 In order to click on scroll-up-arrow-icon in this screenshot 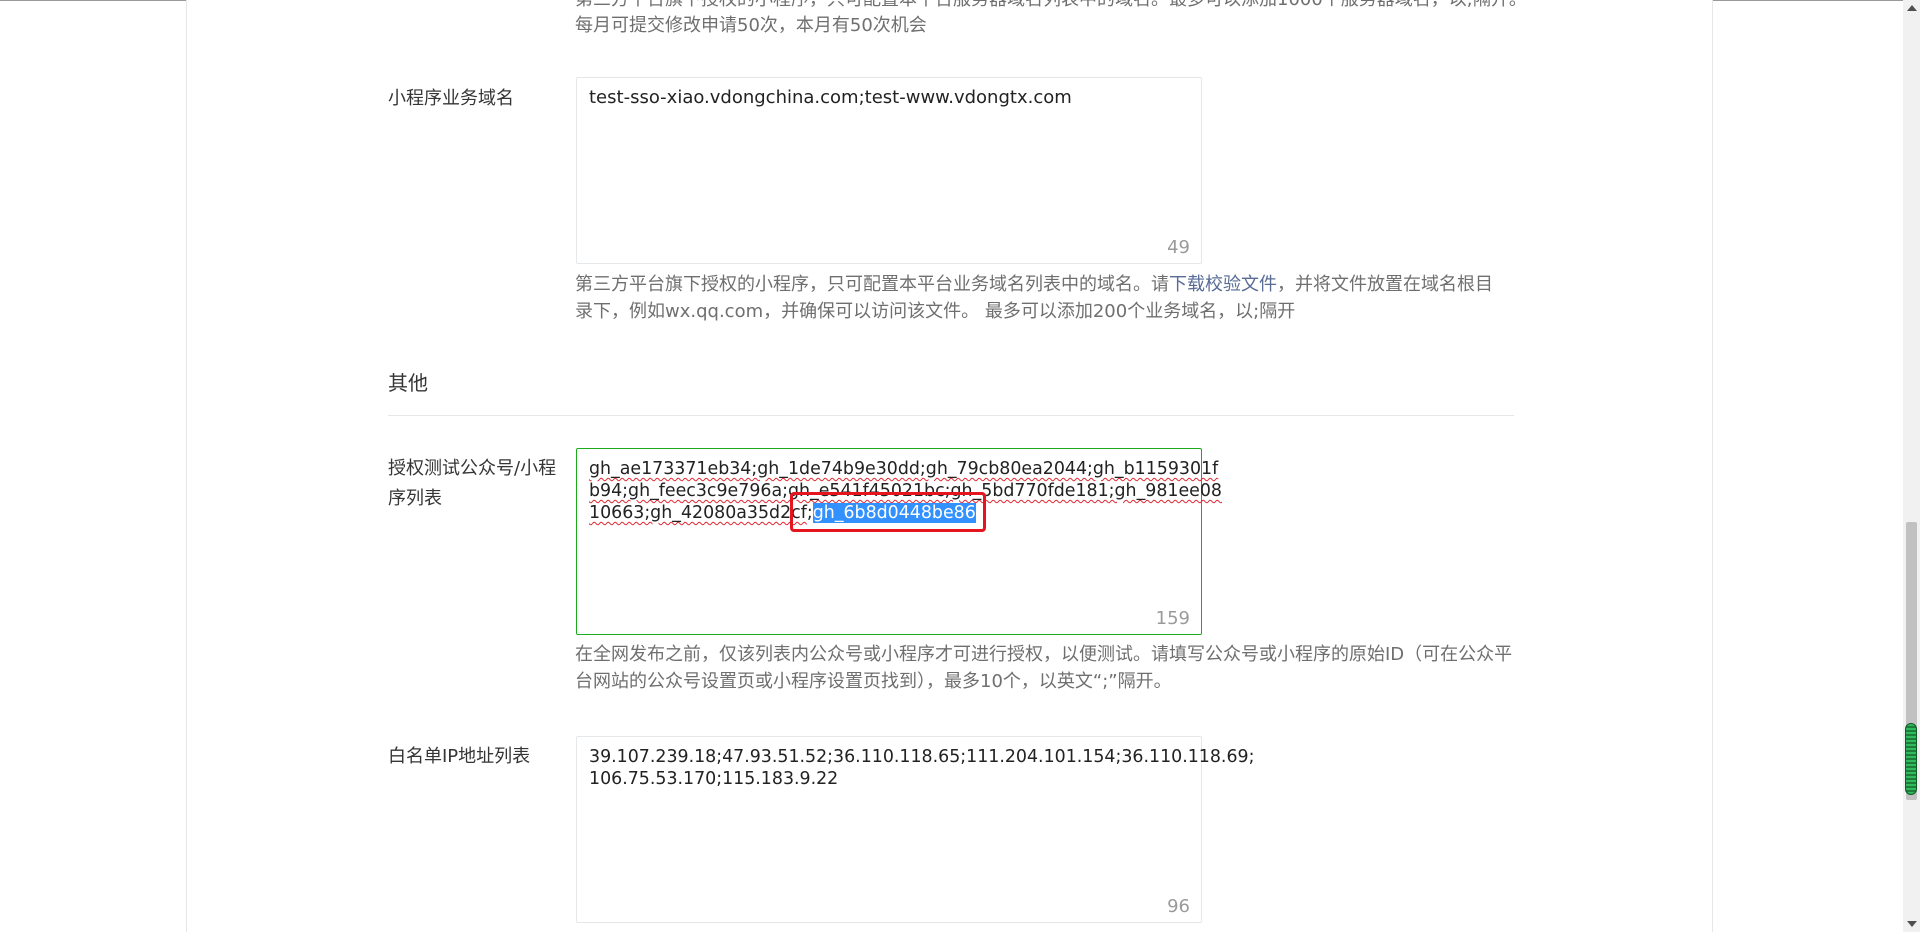, I will do `click(1912, 8)`.